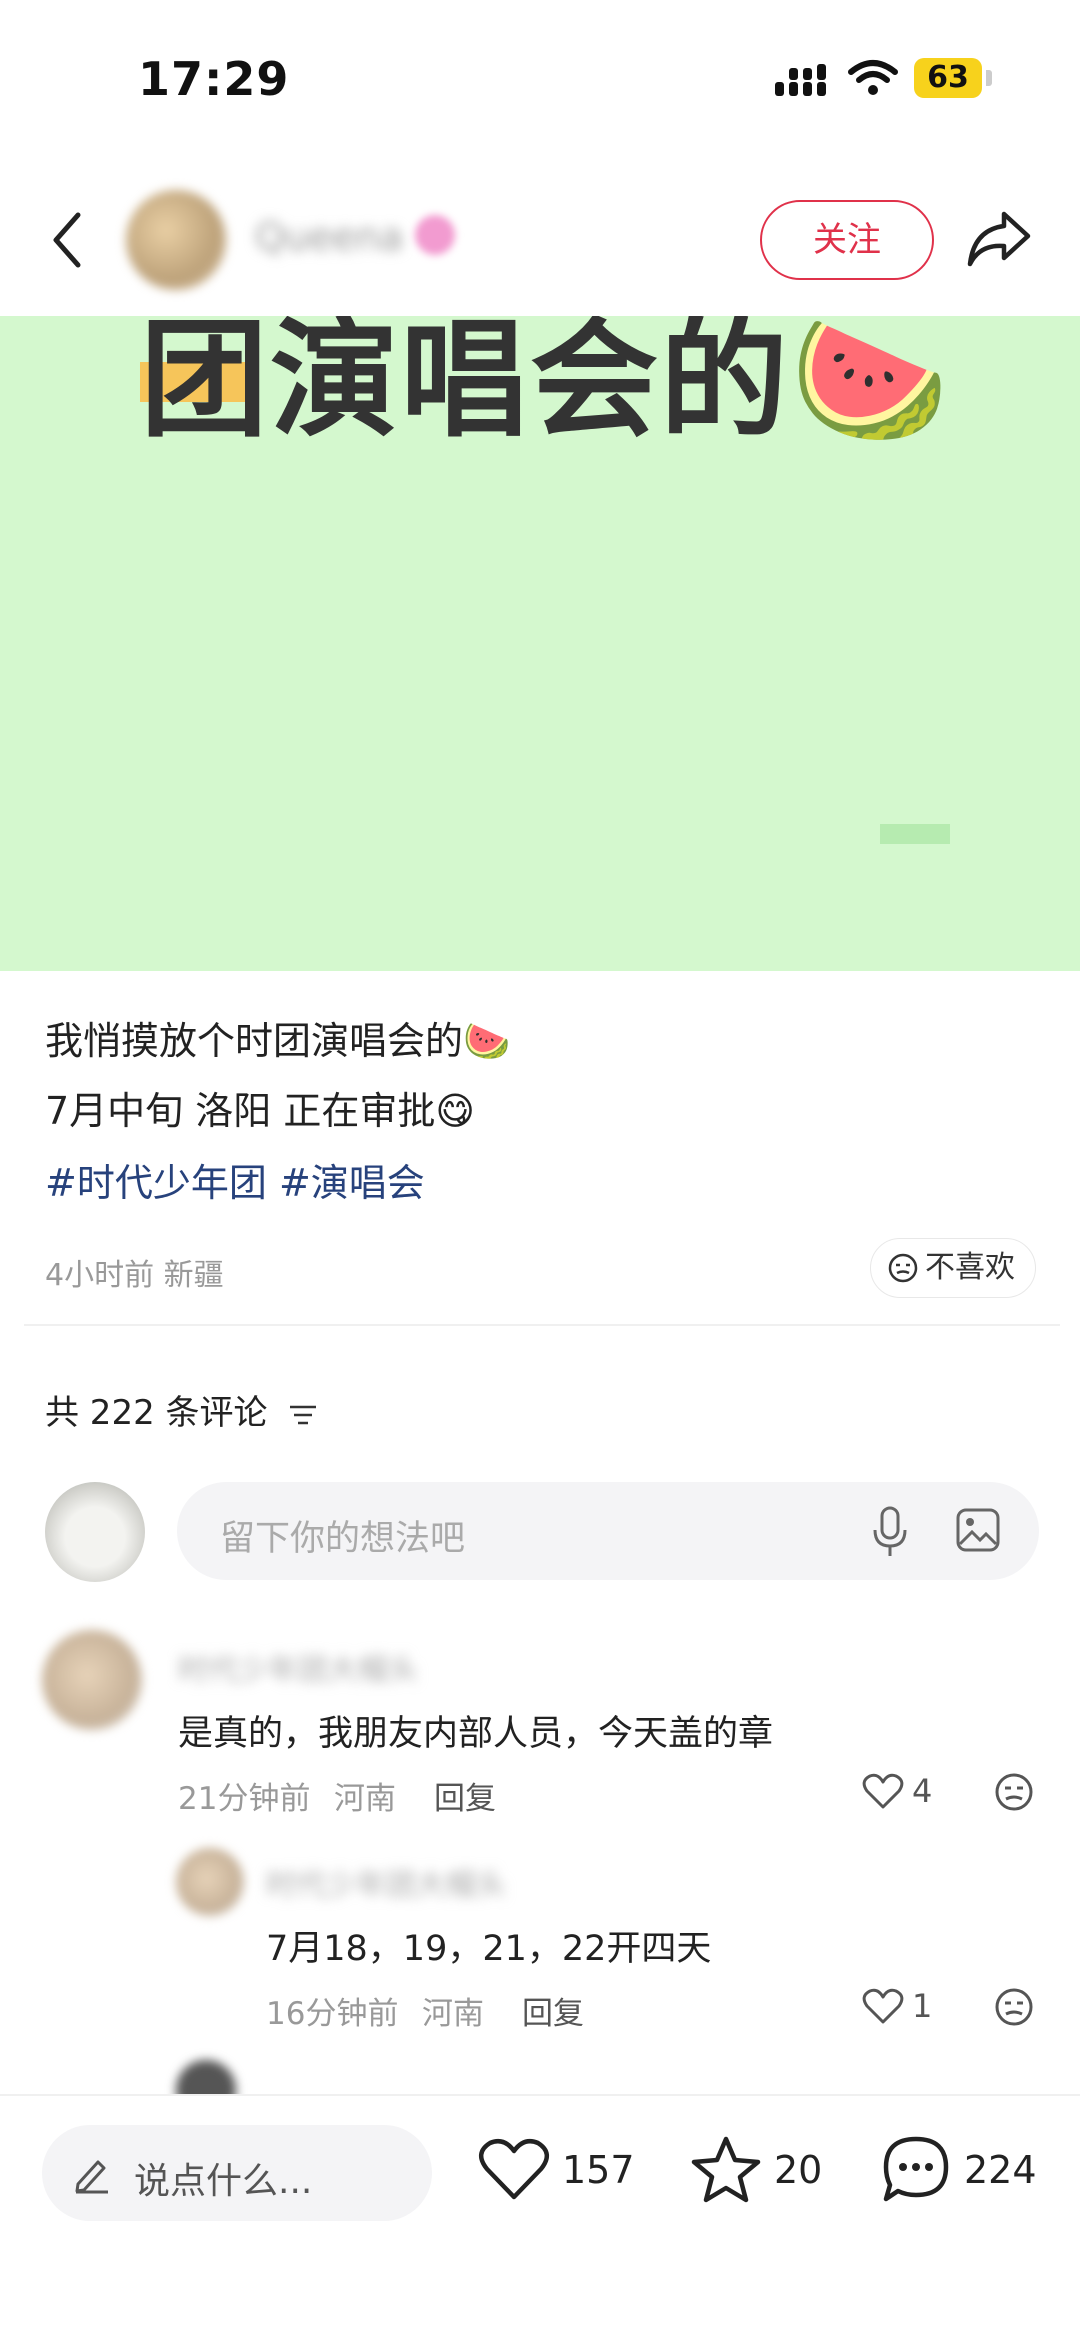 Image resolution: width=1080 pixels, height=2343 pixels. Describe the element at coordinates (134, 1275) in the screenshot. I see `post-meta: 4小时前 新疆` at that location.